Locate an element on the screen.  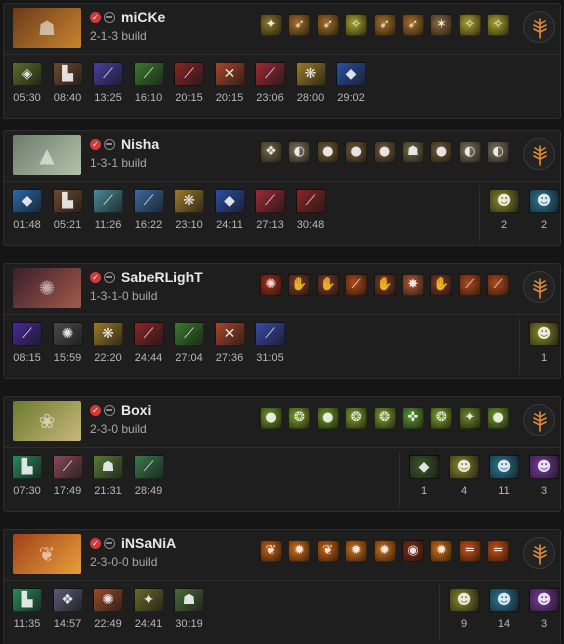
quelling-blade-icon: ◈ is located at coordinates (27, 74).